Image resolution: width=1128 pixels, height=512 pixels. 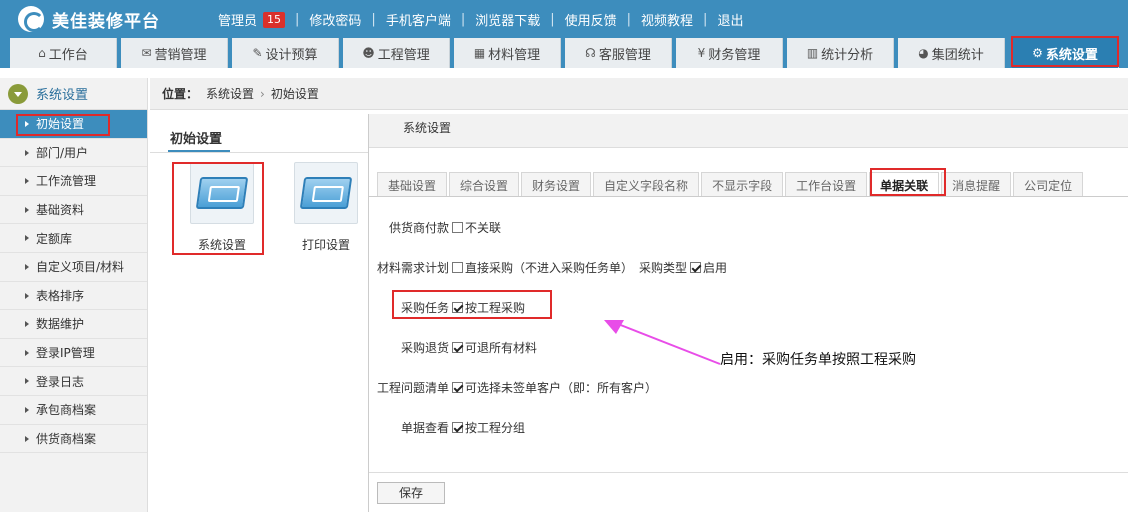 I want to click on admin-link: 管理员, so click(x=237, y=19).